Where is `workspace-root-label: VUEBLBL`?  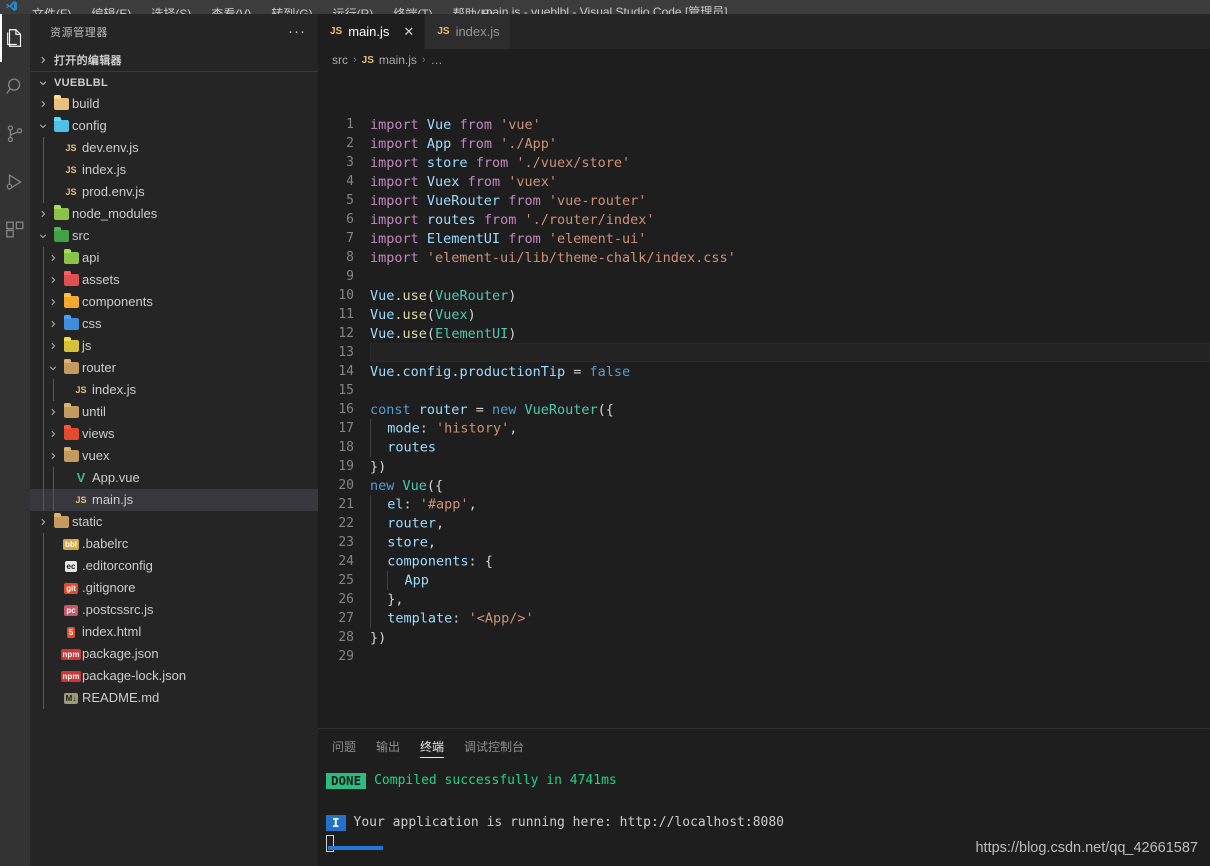 workspace-root-label: VUEBLBL is located at coordinates (81, 82).